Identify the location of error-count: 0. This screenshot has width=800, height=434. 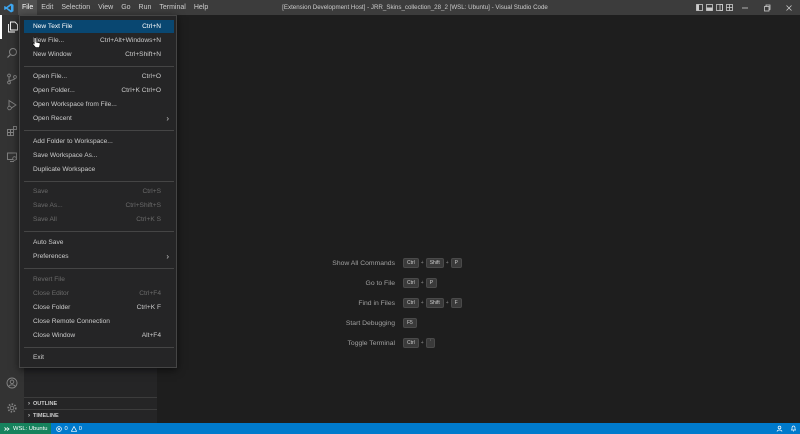
(66, 428).